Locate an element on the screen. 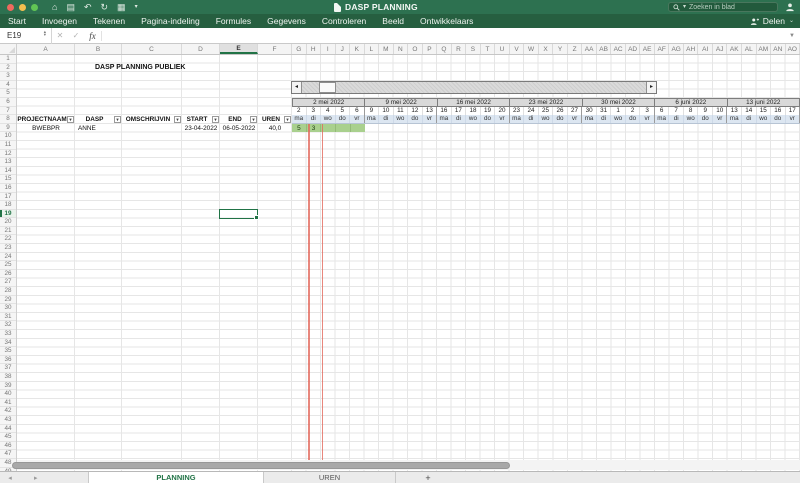 Image resolution: width=800 pixels, height=483 pixels. data-cell: BWEBPR is located at coordinates (46, 128).